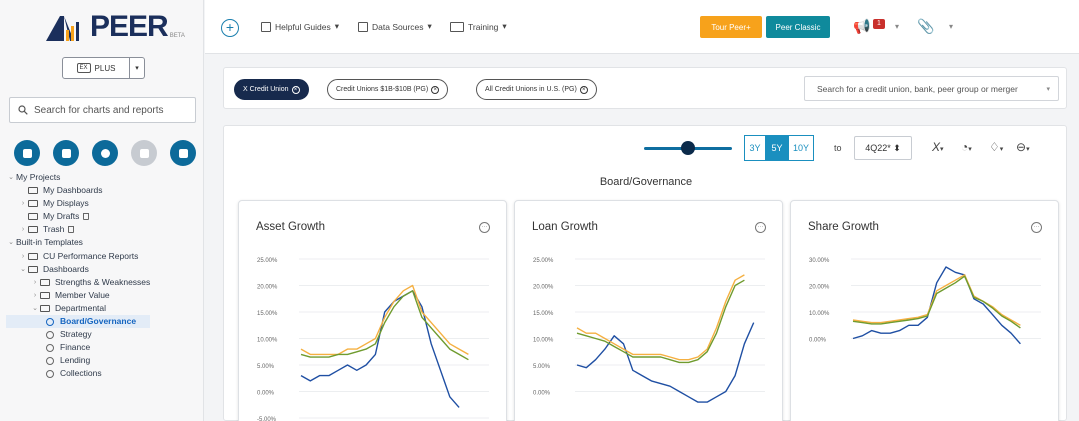  Describe the element at coordinates (78, 334) in the screenshot. I see `tree-item-strategy: Strategy` at that location.